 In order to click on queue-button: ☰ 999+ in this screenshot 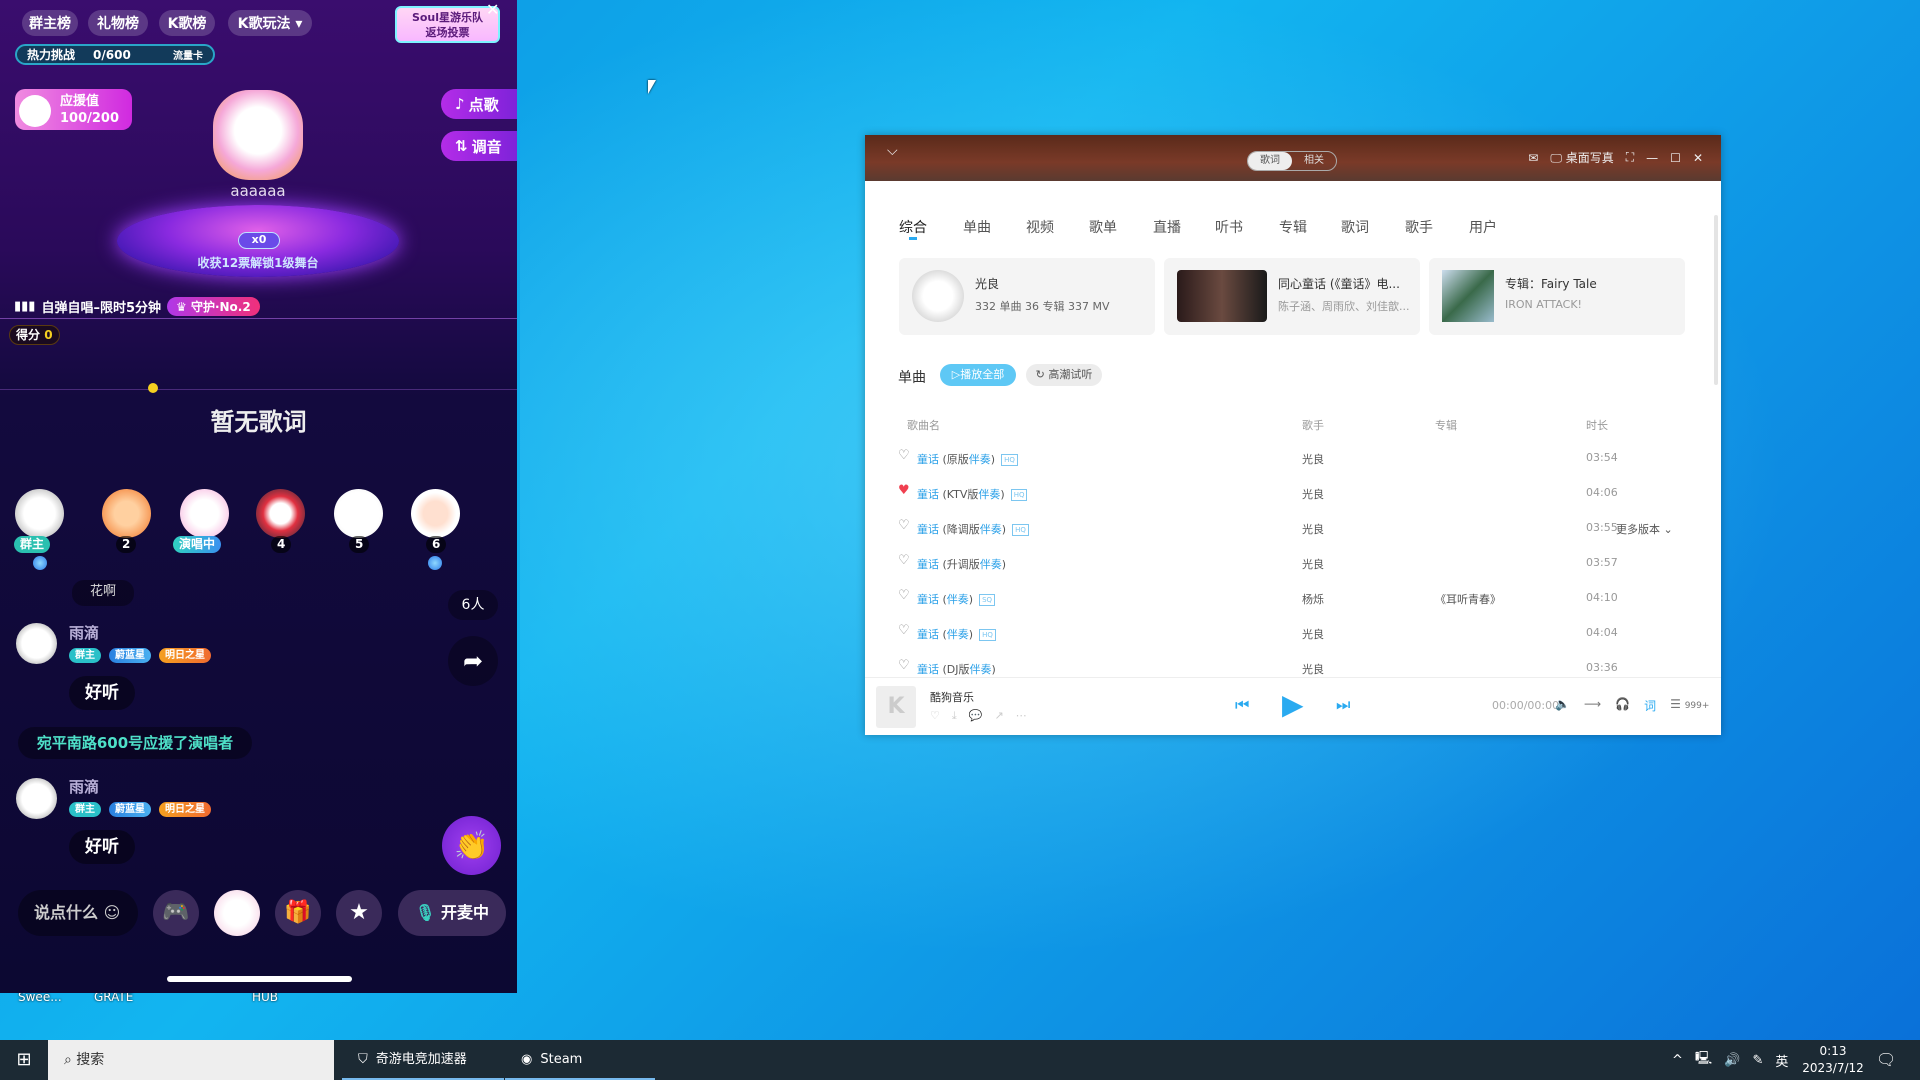, I will do `click(1689, 705)`.